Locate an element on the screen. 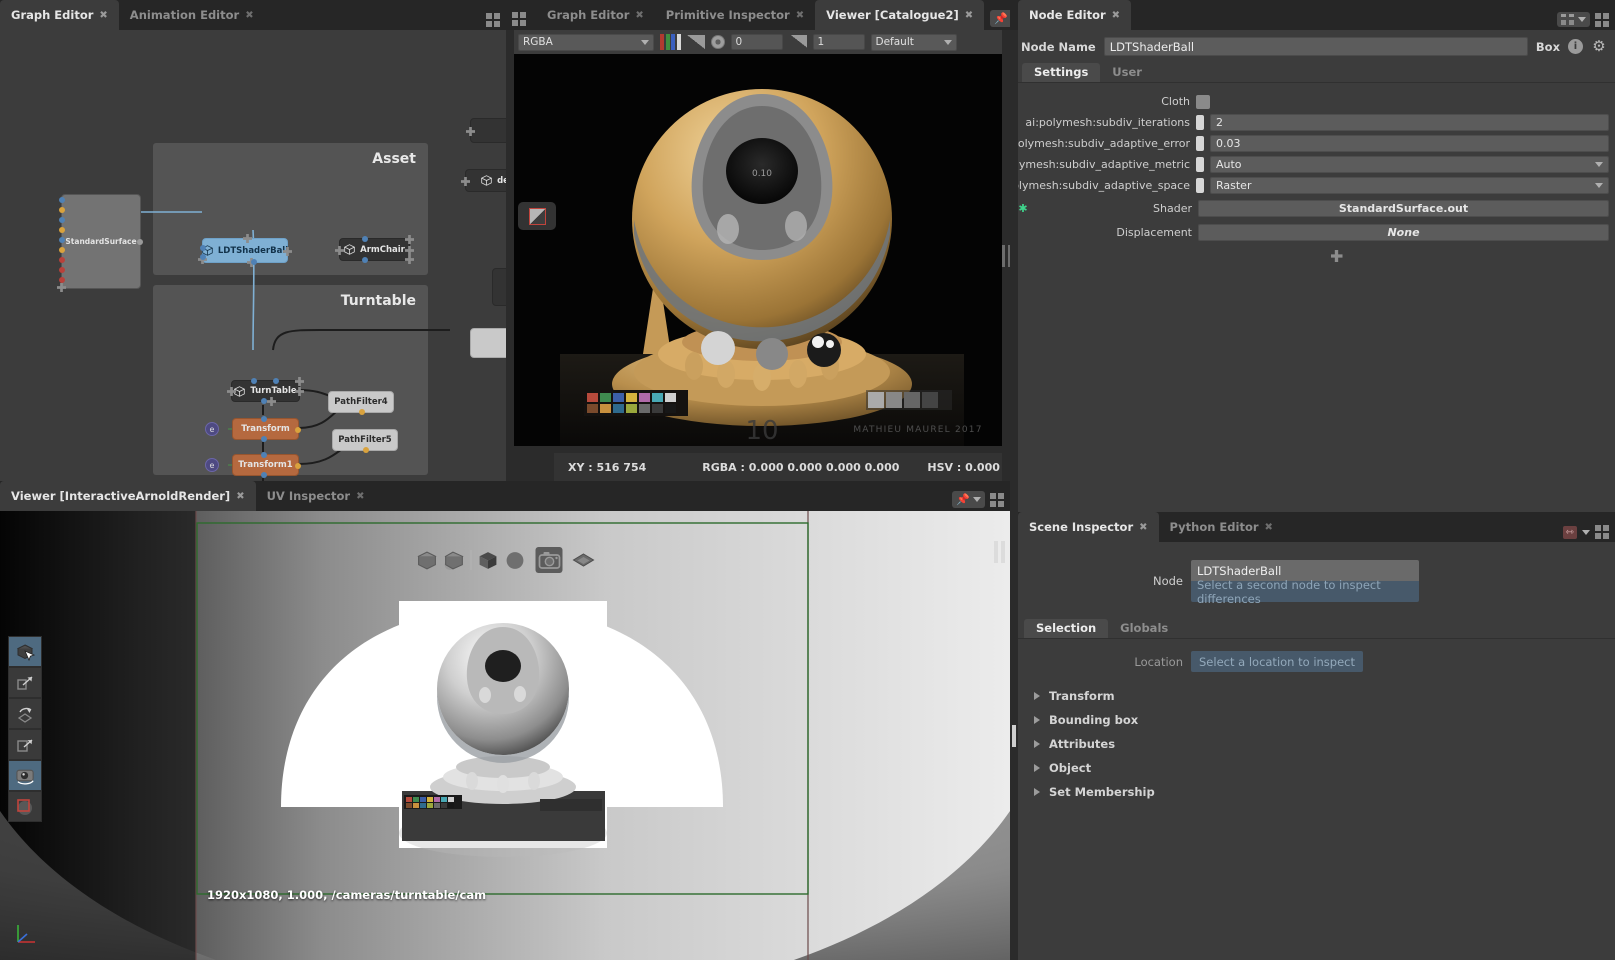 The height and width of the screenshot is (960, 1615). graph-node-transform: Transform is located at coordinates (266, 429).